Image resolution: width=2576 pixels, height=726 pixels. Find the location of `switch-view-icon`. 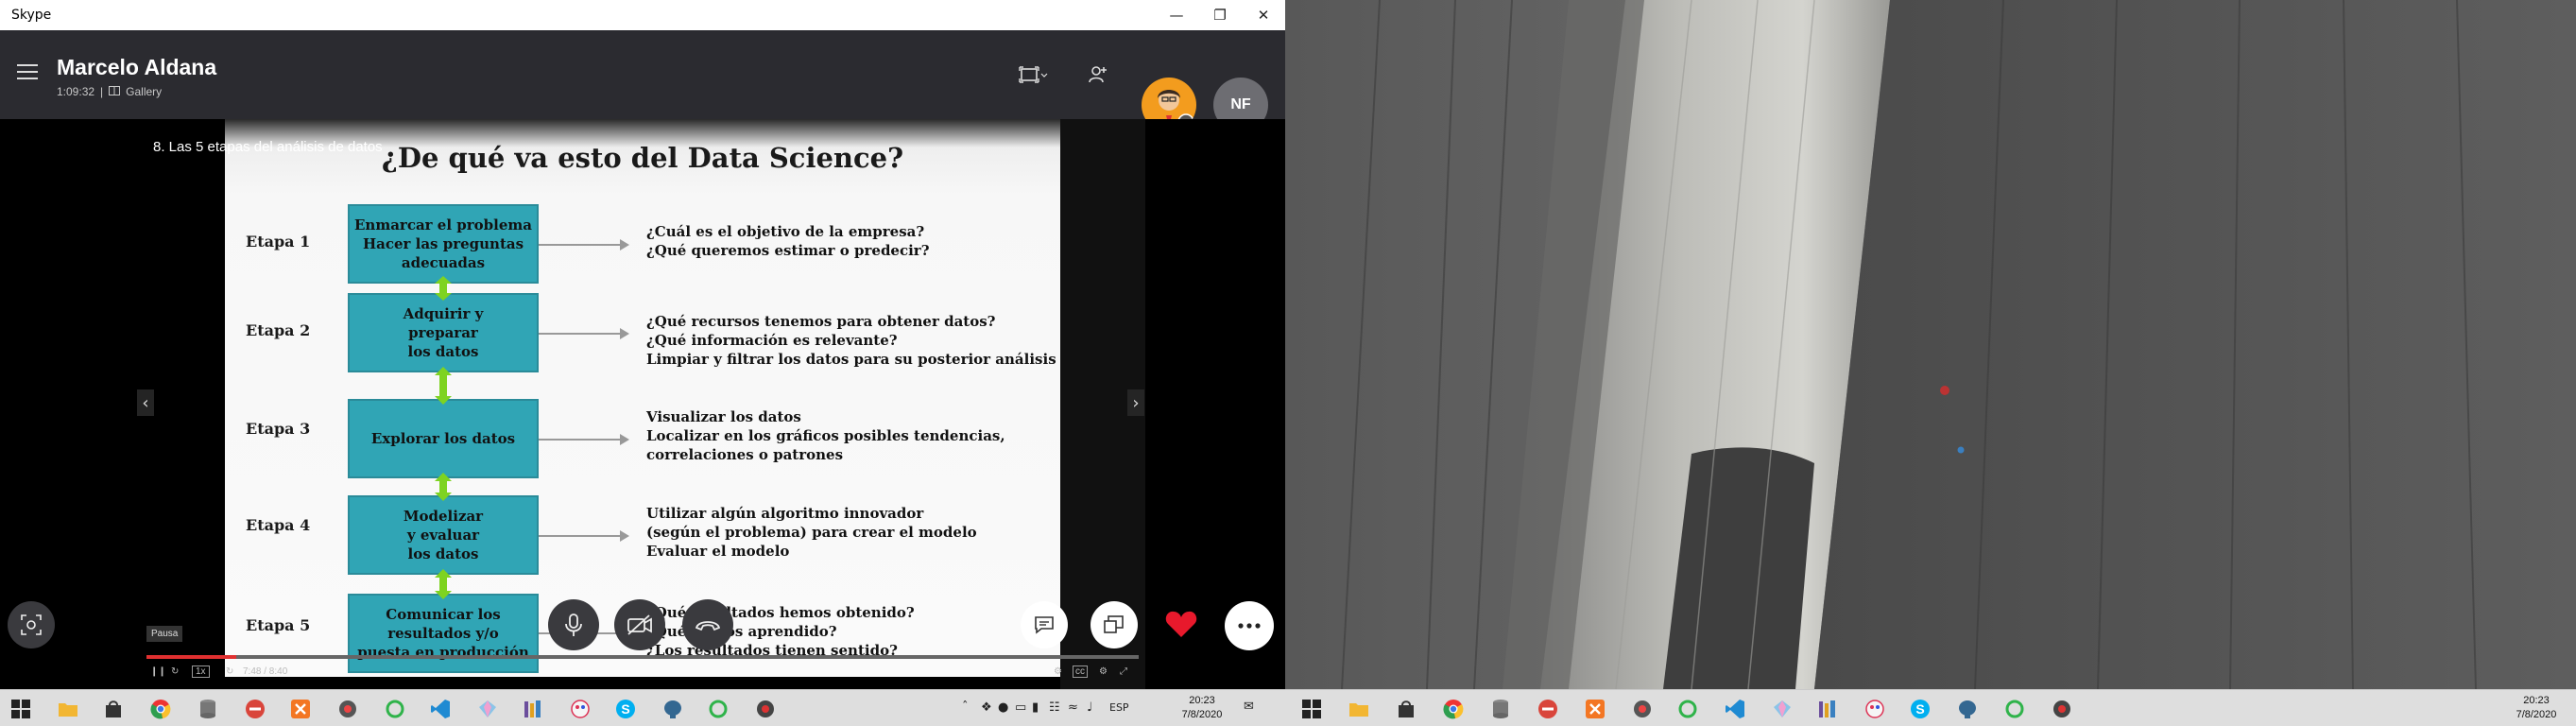

switch-view-icon is located at coordinates (1033, 75).